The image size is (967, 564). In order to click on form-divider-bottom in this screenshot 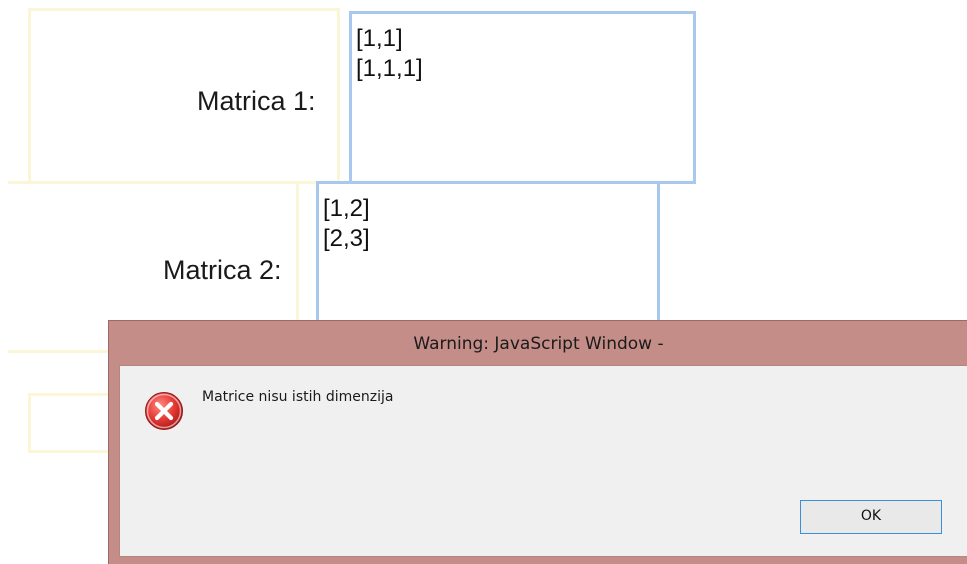, I will do `click(60, 351)`.